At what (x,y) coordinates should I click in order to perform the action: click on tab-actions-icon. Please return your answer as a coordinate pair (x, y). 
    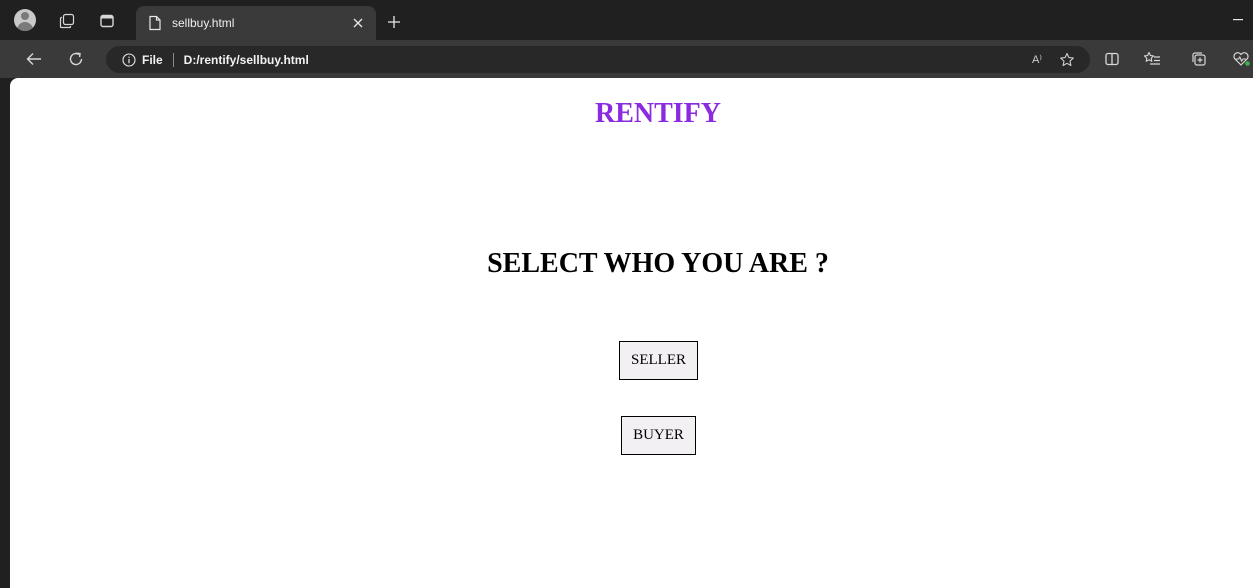
    Looking at the image, I should click on (107, 21).